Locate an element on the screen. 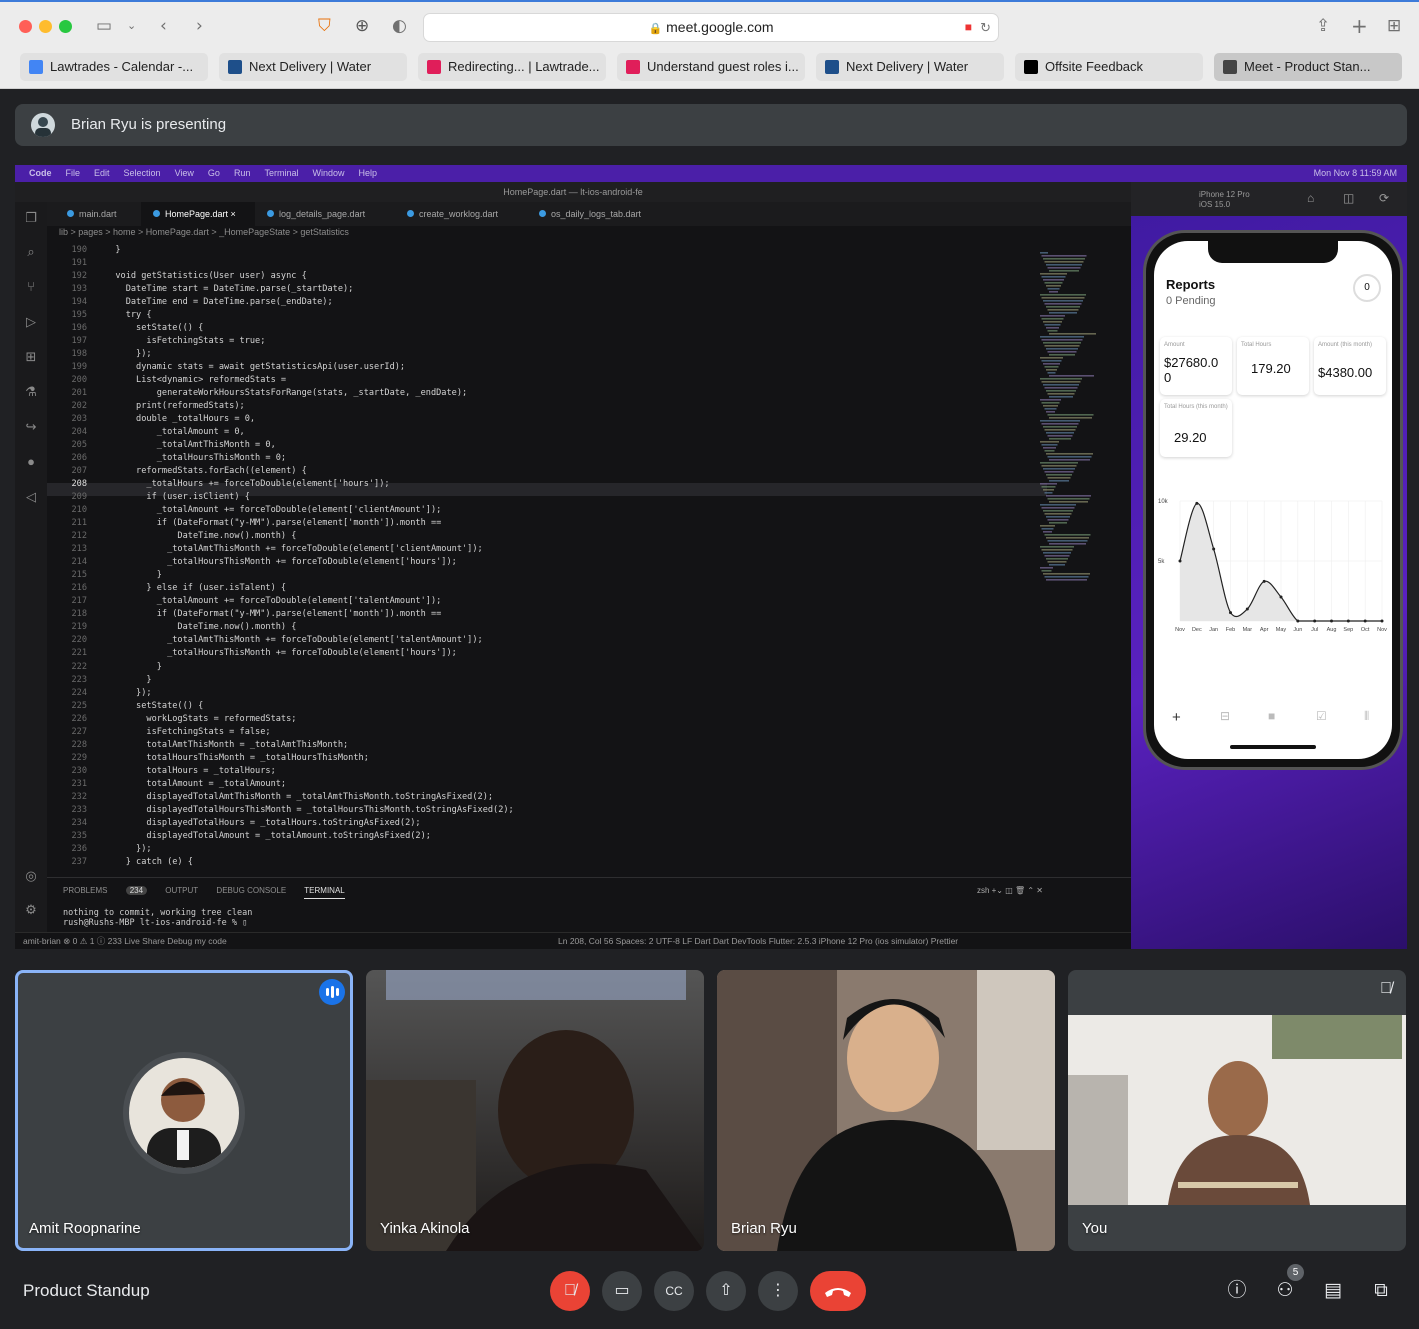 This screenshot has width=1419, height=1329. share-icon: ⇪ is located at coordinates (1323, 26).